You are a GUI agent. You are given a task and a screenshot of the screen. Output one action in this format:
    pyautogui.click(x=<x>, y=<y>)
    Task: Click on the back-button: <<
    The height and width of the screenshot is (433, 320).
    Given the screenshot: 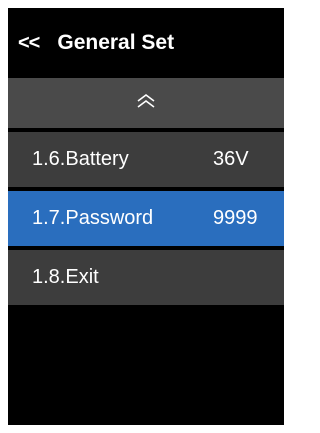 What is the action you would take?
    pyautogui.click(x=29, y=43)
    